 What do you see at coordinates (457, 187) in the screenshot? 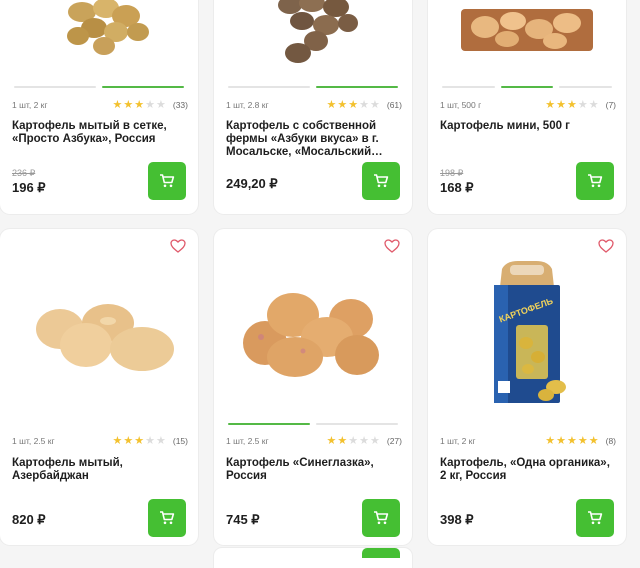
I see `price: 168 ₽` at bounding box center [457, 187].